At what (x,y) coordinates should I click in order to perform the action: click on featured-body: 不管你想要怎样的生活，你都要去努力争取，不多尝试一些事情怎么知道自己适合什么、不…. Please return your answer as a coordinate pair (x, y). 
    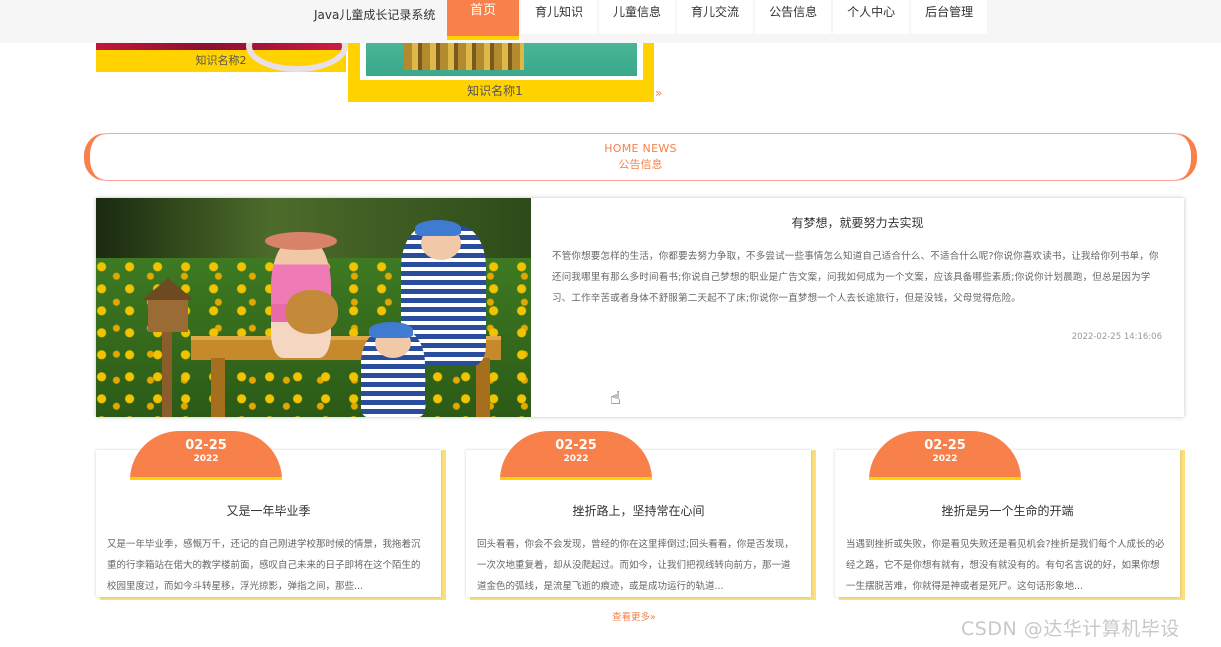
    Looking at the image, I should click on (855, 277).